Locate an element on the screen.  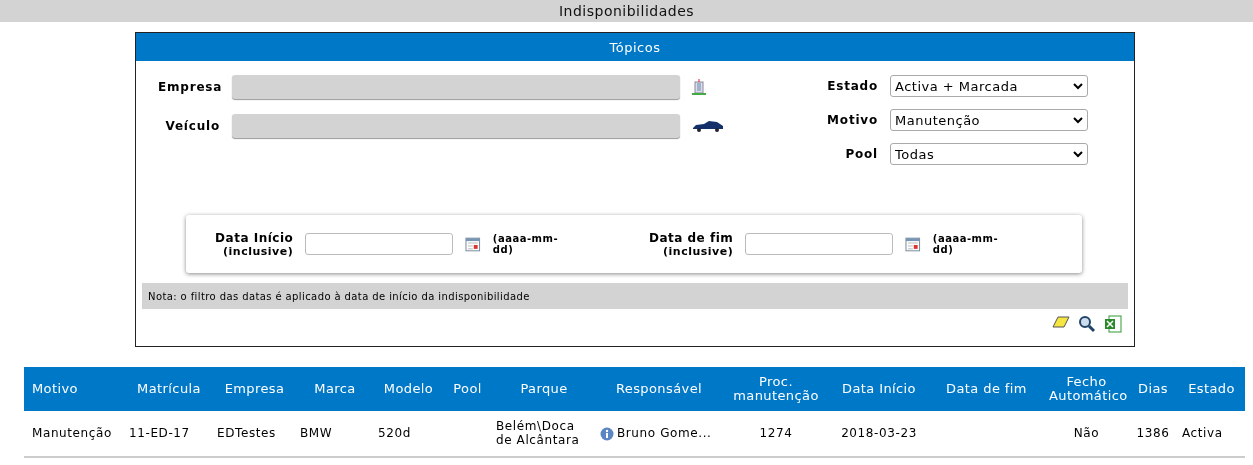
column-header: Proc. manutenção is located at coordinates (776, 389).